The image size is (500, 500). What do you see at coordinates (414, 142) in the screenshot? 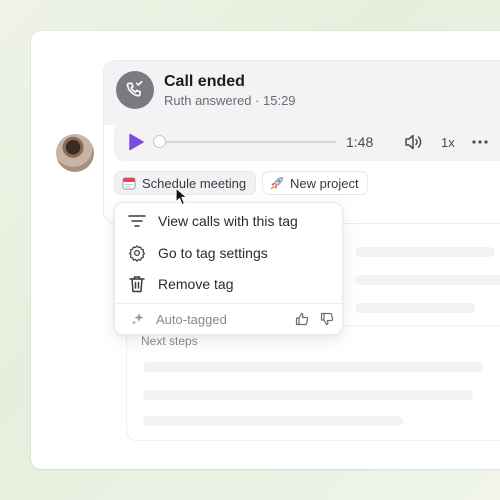
I see `volume-icon` at bounding box center [414, 142].